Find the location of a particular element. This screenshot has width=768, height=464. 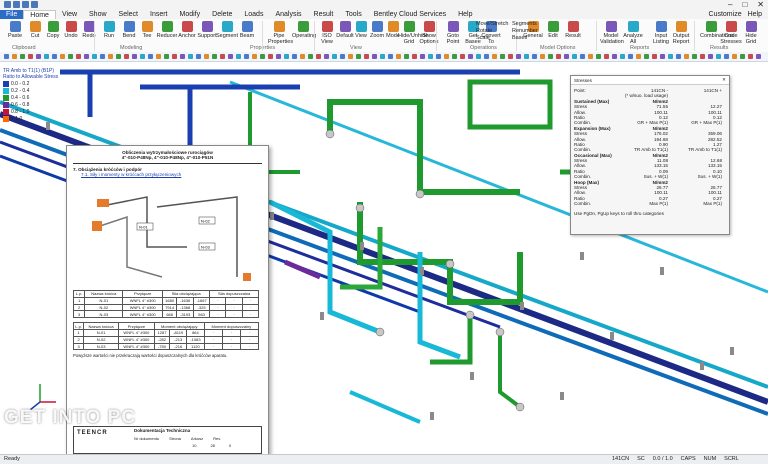

help-link: Help is located at coordinates (755, 14).